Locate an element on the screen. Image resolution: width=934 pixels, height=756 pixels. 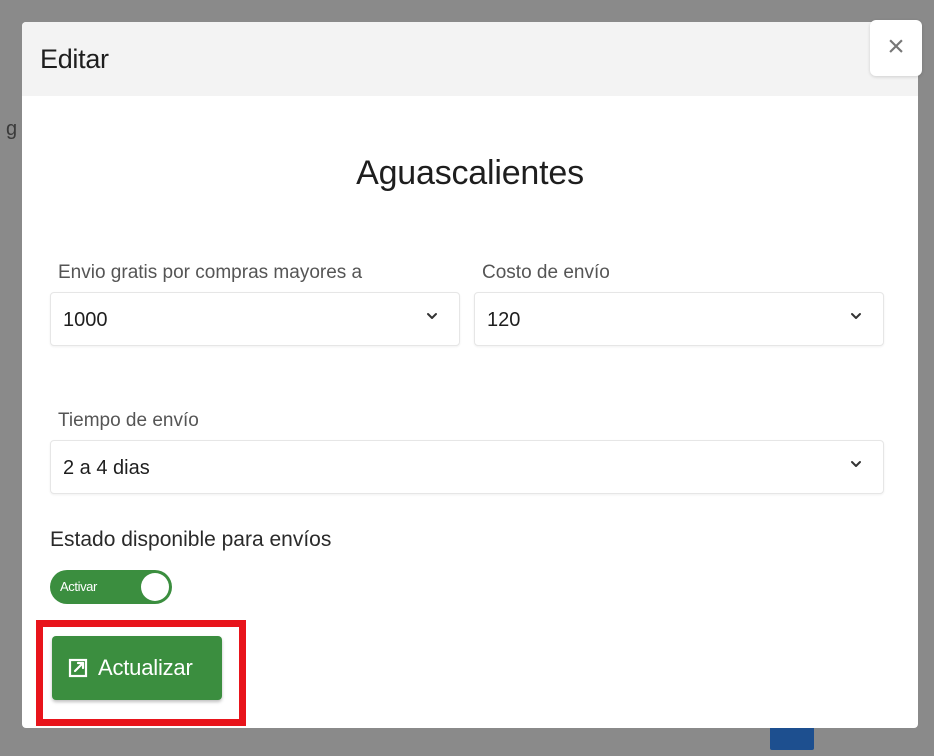
shipping-time-select: 2 a 4 dias is located at coordinates (467, 467).